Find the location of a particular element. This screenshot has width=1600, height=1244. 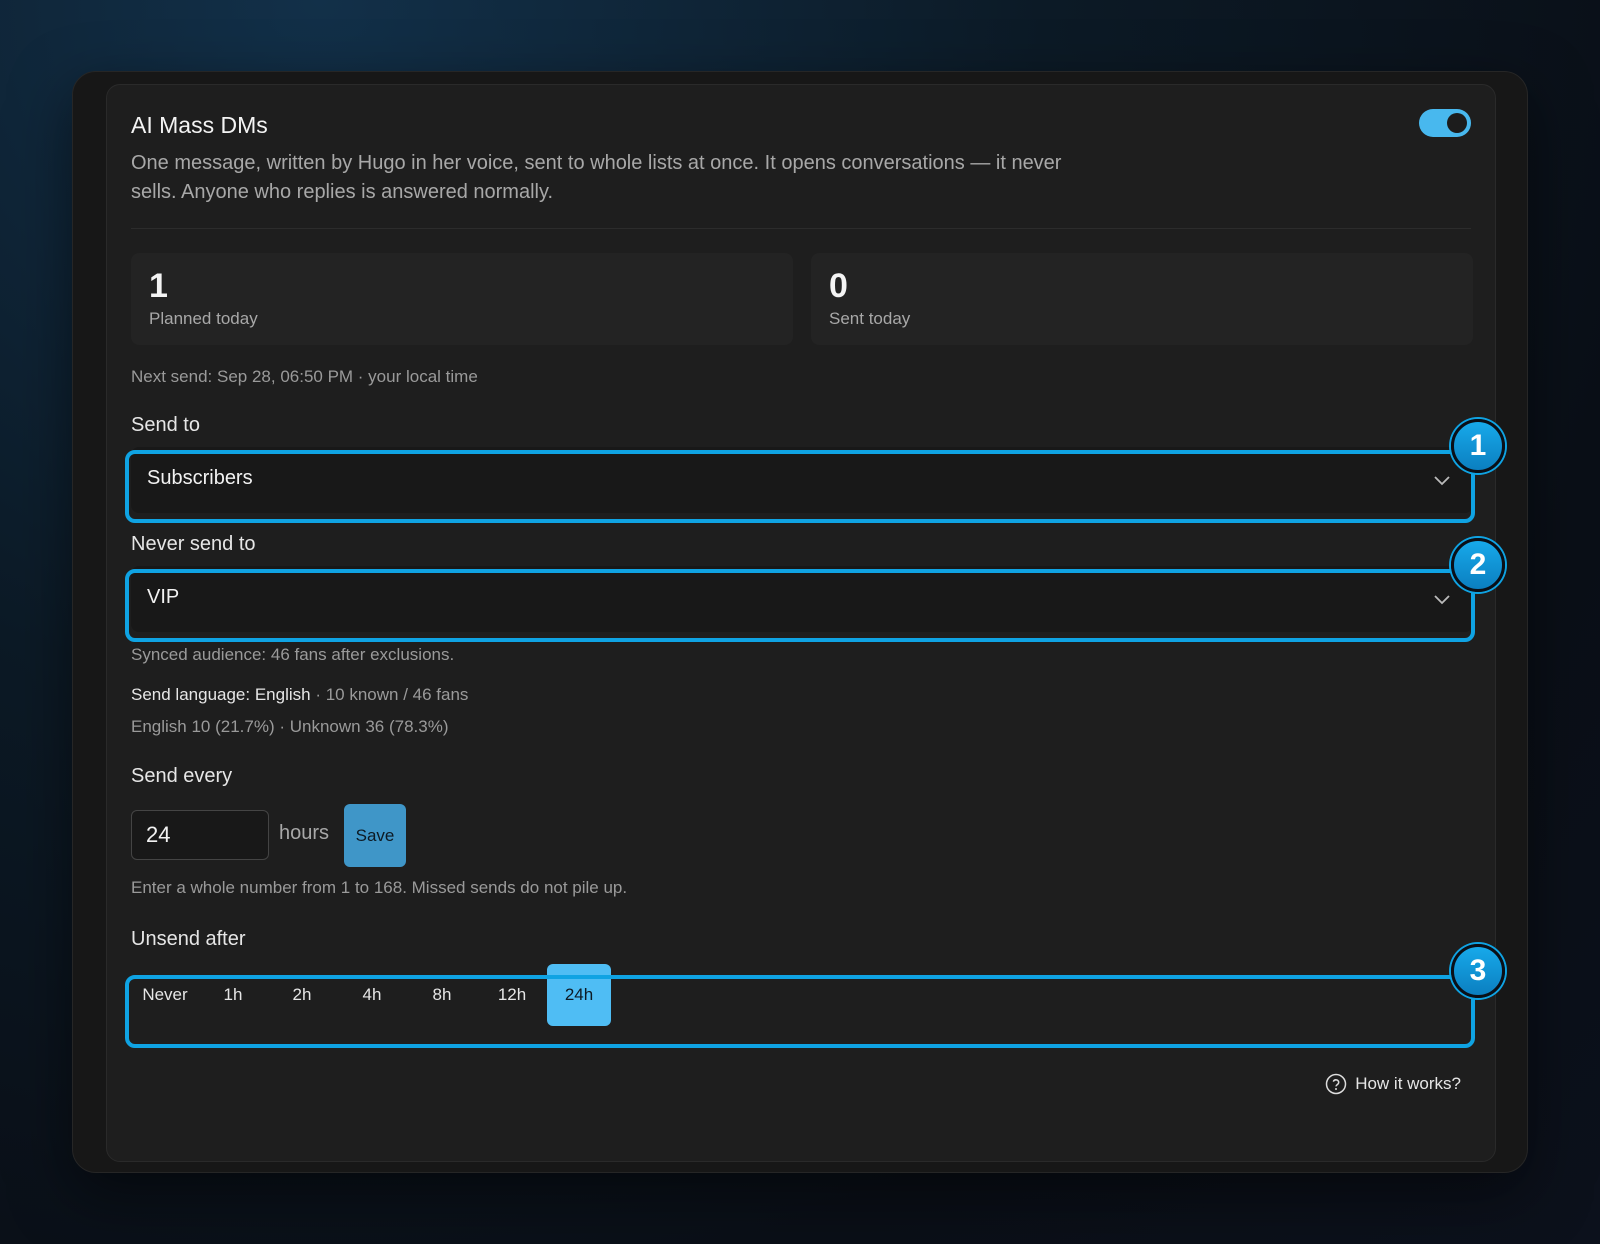

save-button: Save is located at coordinates (375, 835).